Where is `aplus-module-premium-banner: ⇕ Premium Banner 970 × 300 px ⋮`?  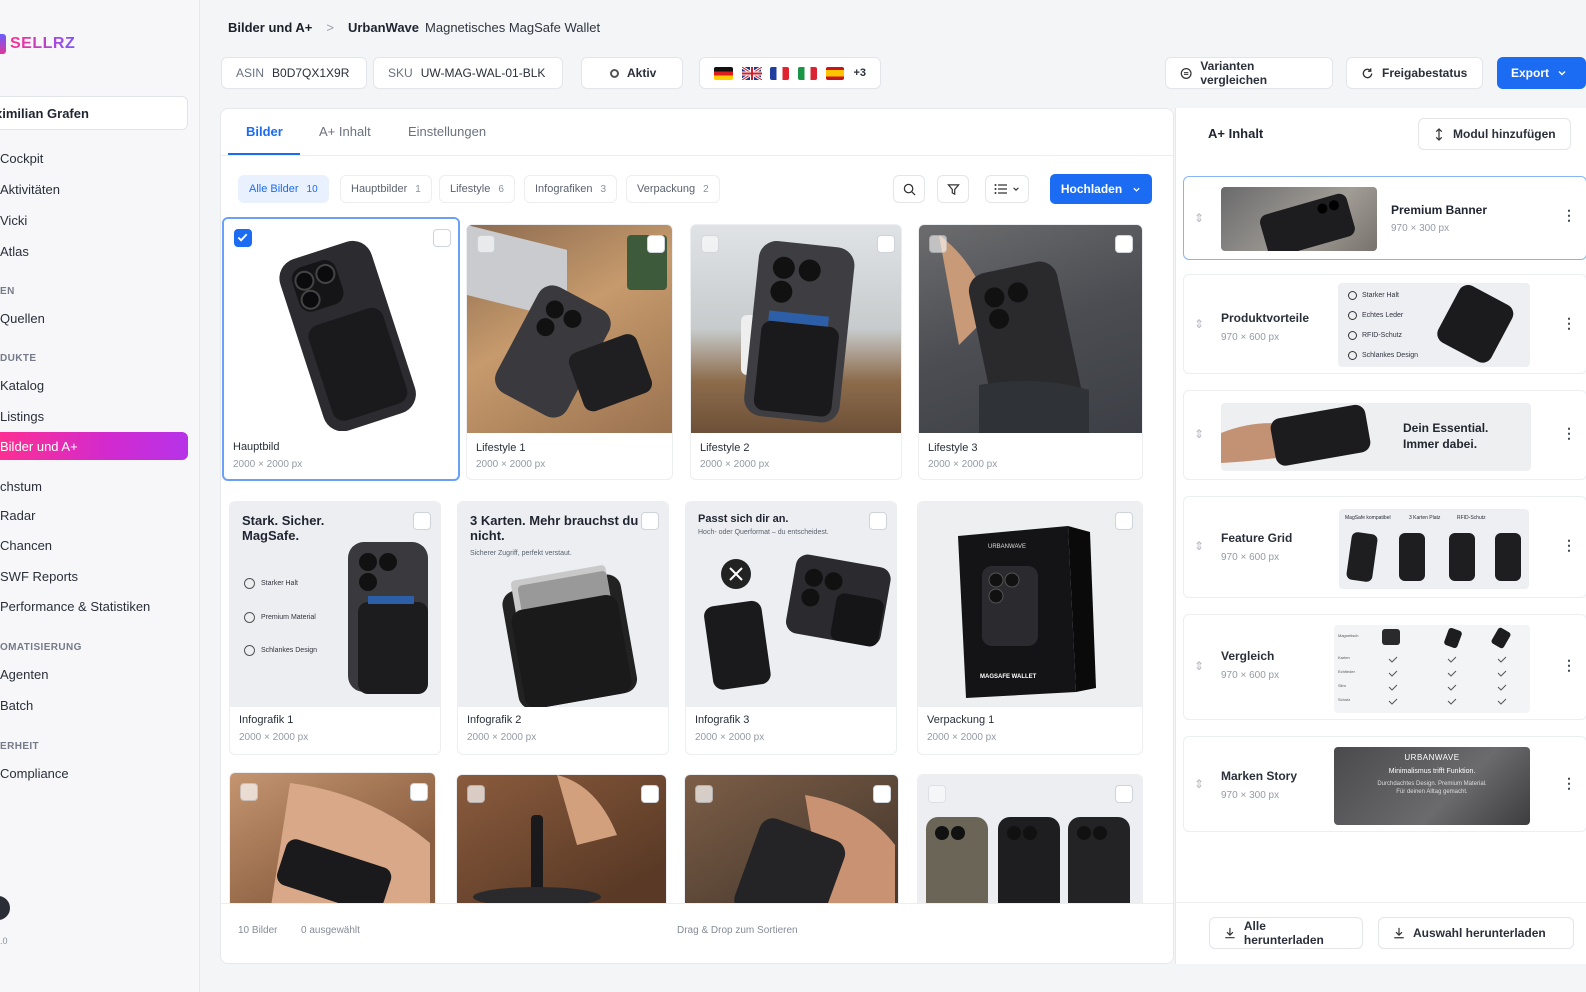
aplus-module-premium-banner: ⇕ Premium Banner 970 × 300 px ⋮ is located at coordinates (1384, 218).